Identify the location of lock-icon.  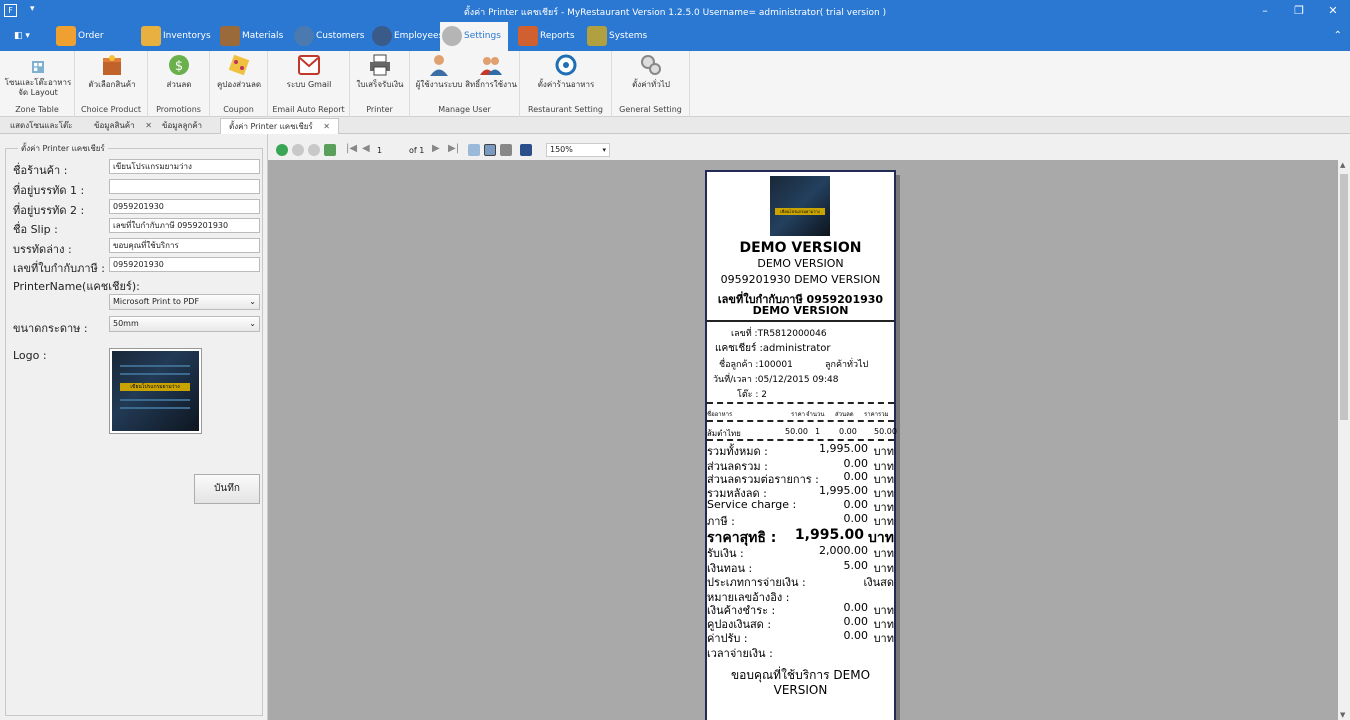
(597, 36).